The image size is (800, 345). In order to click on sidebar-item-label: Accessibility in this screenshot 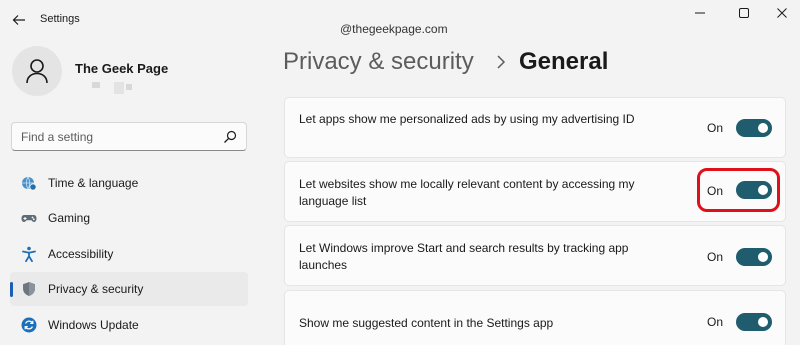, I will do `click(81, 254)`.